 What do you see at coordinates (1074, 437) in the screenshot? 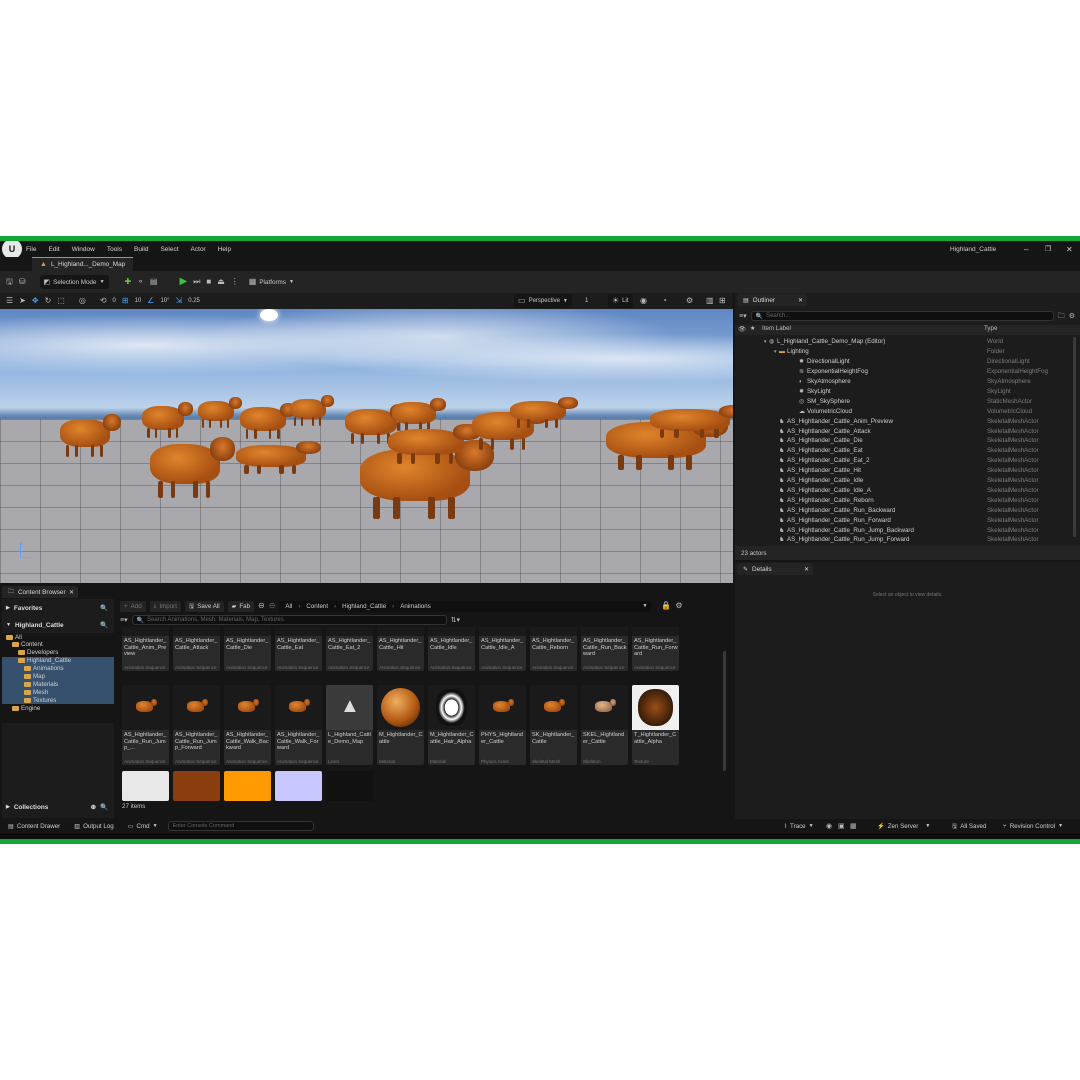
I see `outliner-scrollbar` at bounding box center [1074, 437].